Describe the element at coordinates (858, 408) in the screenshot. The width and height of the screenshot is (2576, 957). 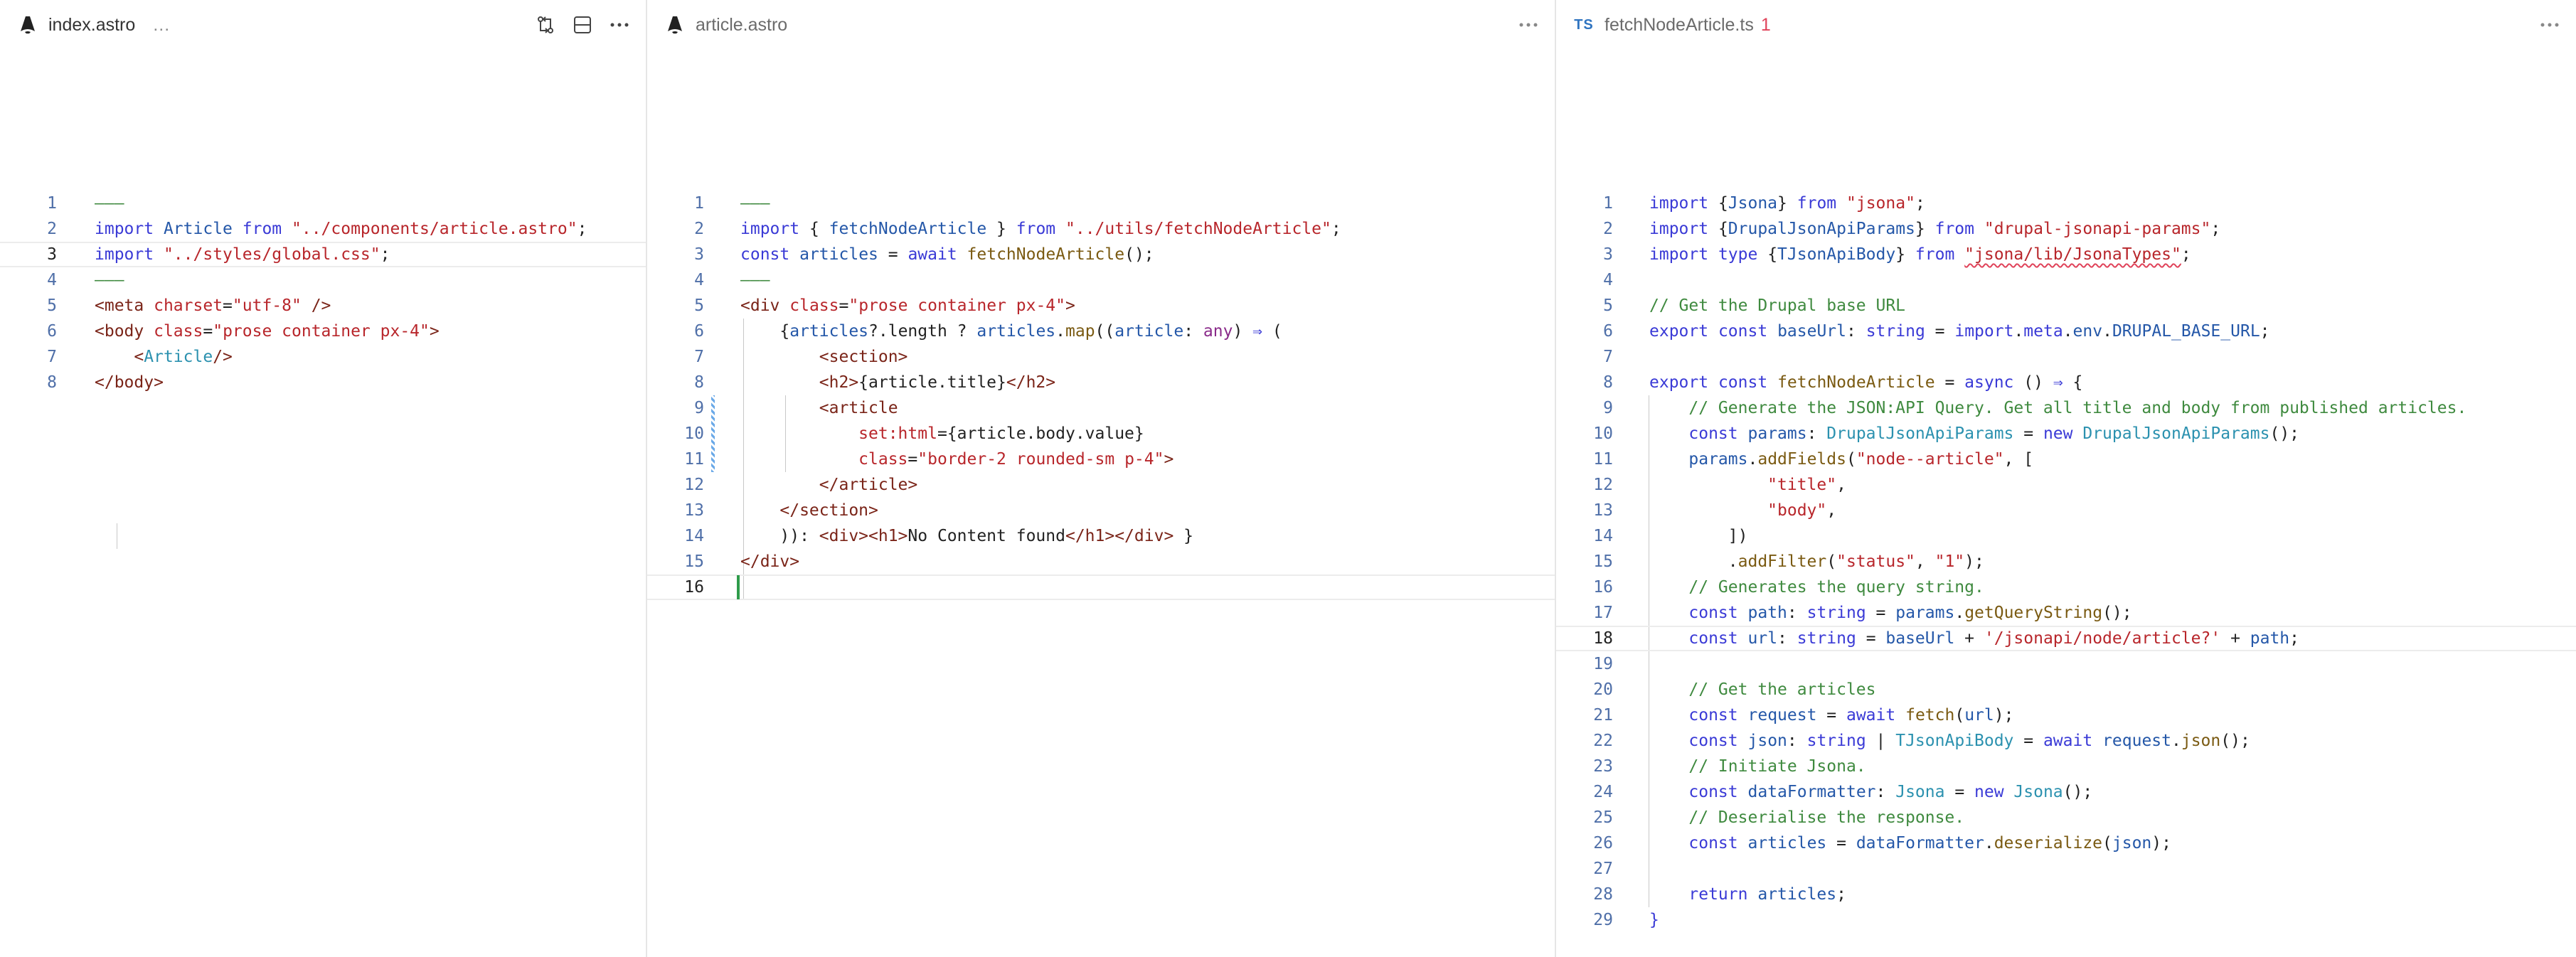
I see `code-text: <article` at that location.